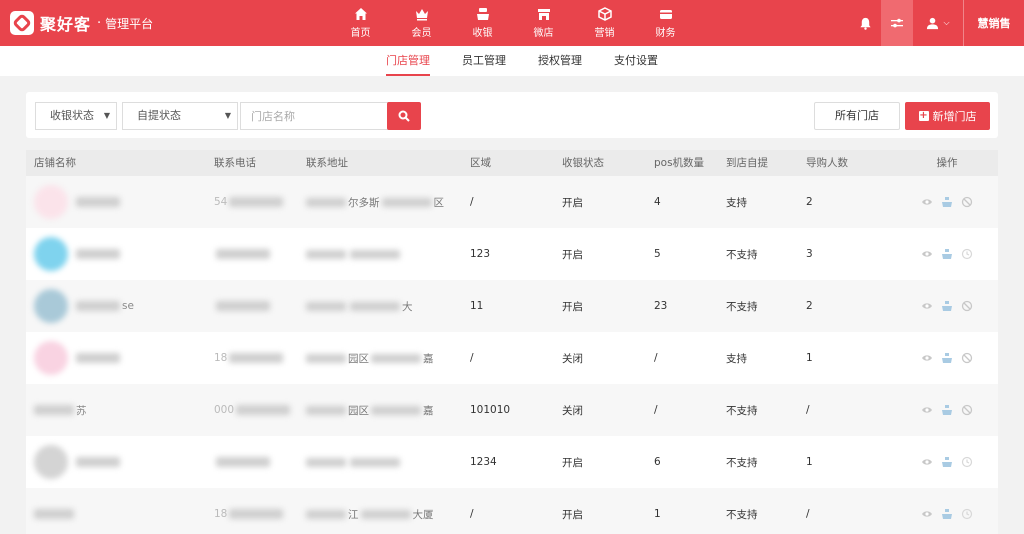  I want to click on tab-payment-settings: 支付设置, so click(636, 61).